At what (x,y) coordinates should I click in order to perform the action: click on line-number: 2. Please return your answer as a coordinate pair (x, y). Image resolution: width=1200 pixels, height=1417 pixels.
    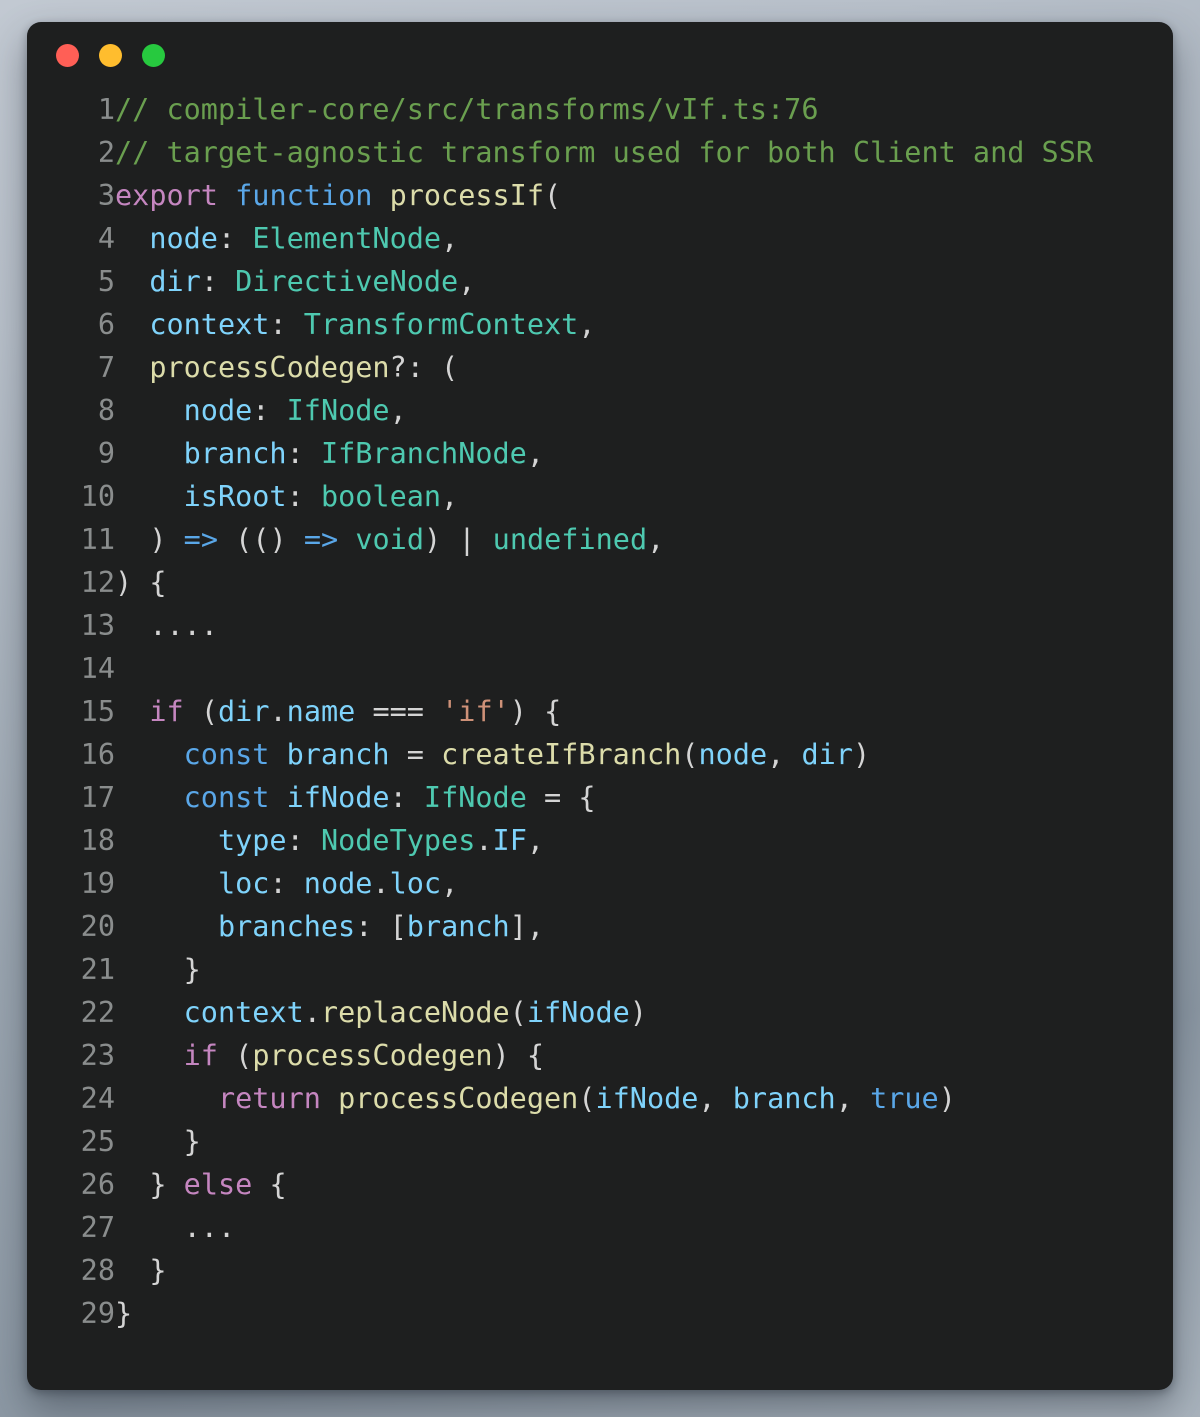
    Looking at the image, I should click on (106, 152).